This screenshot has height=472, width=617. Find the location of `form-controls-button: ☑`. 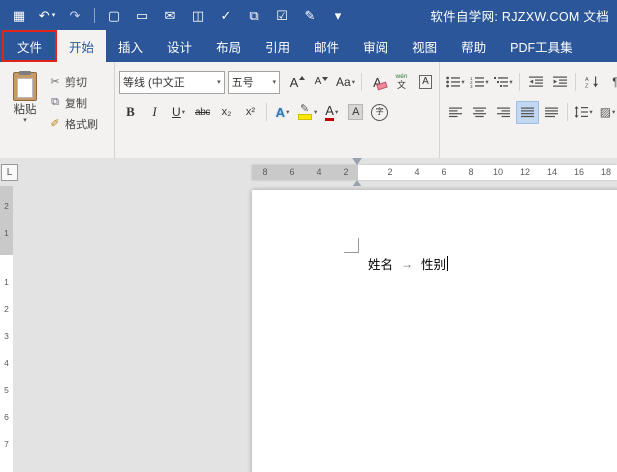

form-controls-button: ☑ is located at coordinates (282, 15).